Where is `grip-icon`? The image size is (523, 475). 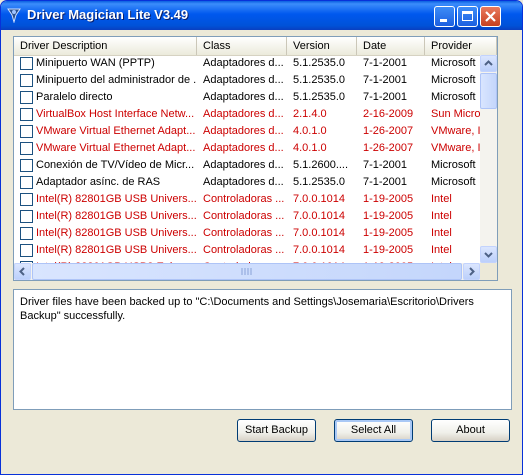 grip-icon is located at coordinates (246, 271).